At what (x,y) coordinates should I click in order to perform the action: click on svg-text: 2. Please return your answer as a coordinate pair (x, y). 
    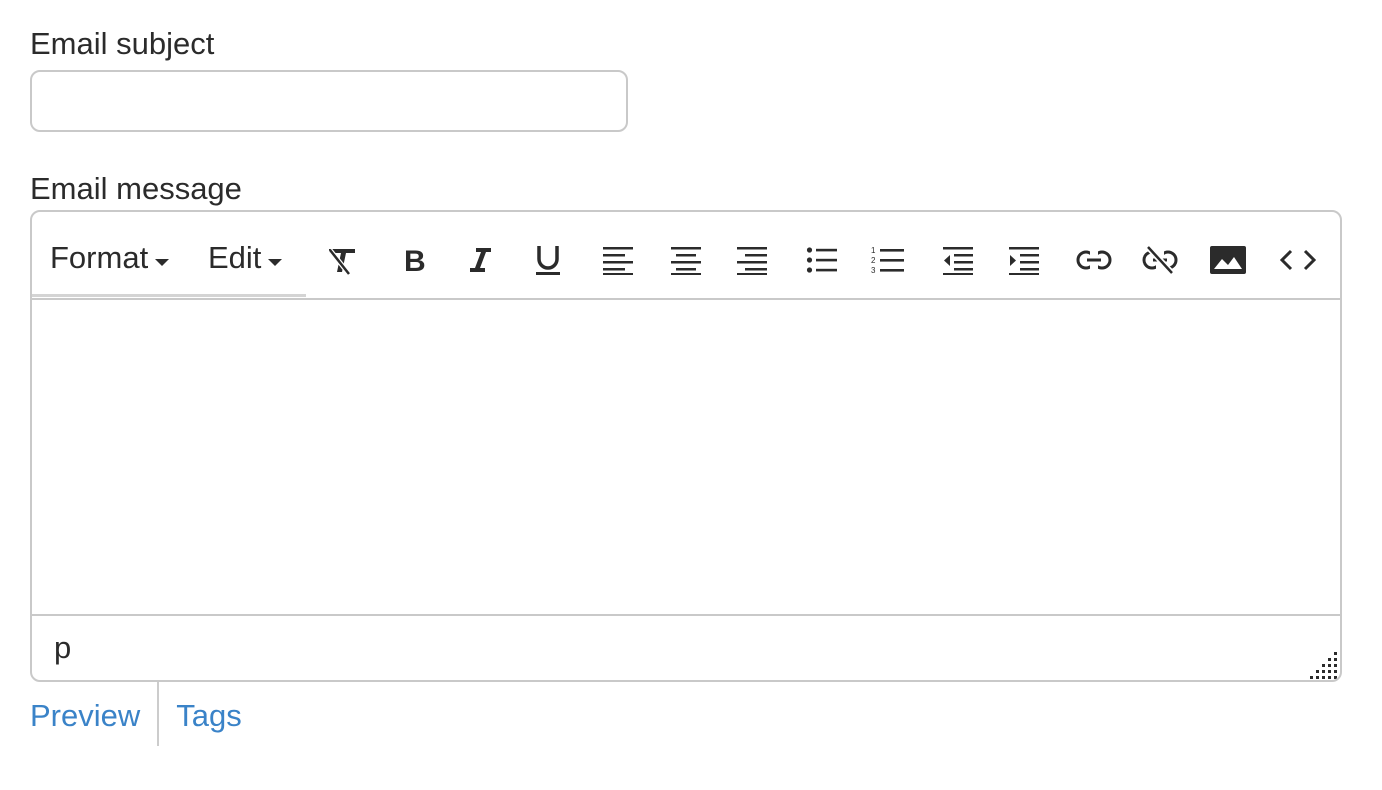
    Looking at the image, I should click on (873, 260).